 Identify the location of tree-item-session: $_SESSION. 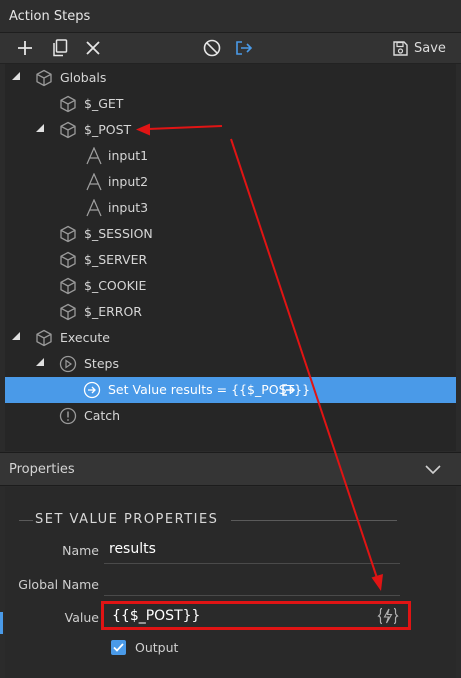
(230, 234).